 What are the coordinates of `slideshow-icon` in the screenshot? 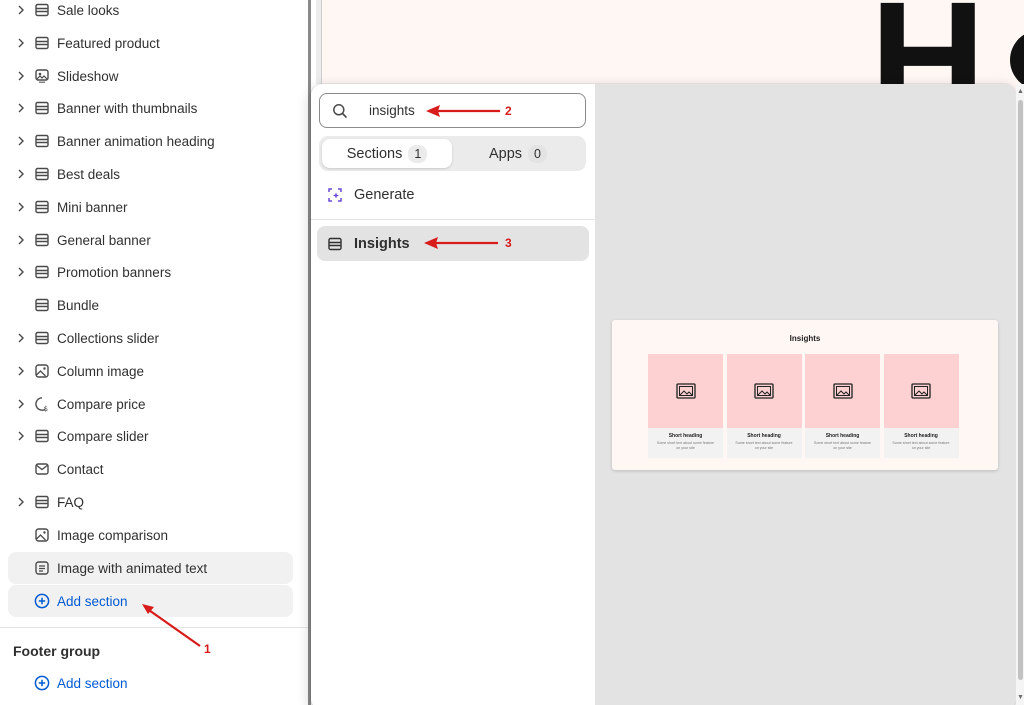 It's located at (42, 76).